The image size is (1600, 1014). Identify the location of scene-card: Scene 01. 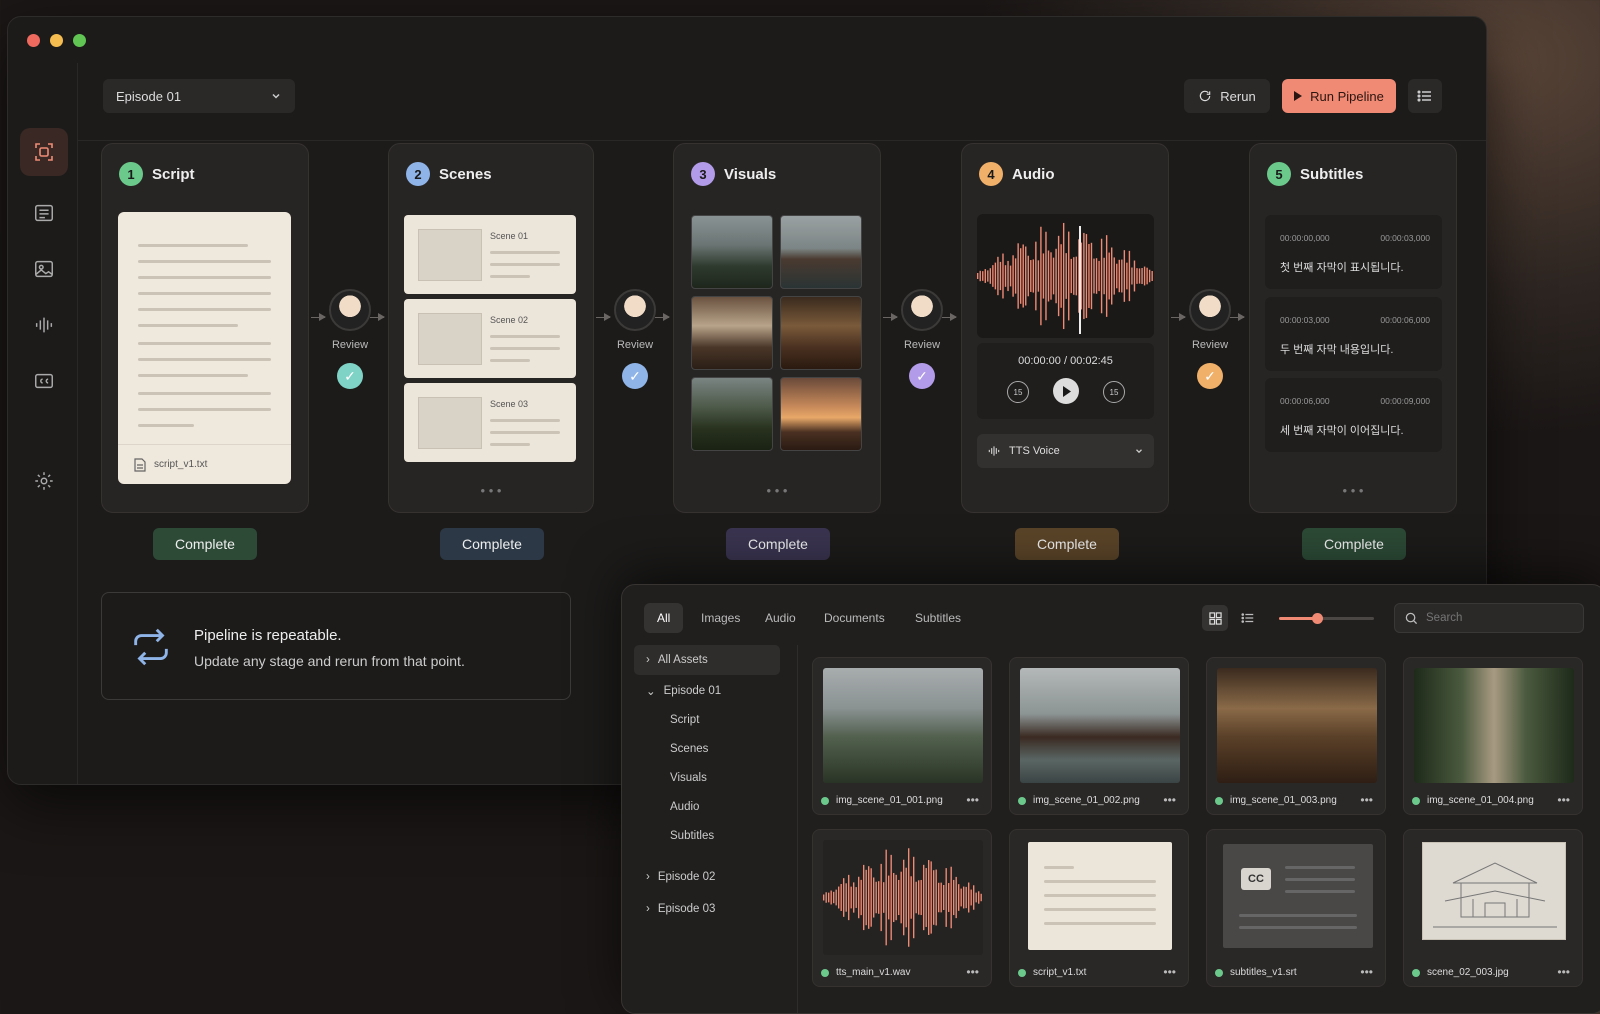
(490, 254).